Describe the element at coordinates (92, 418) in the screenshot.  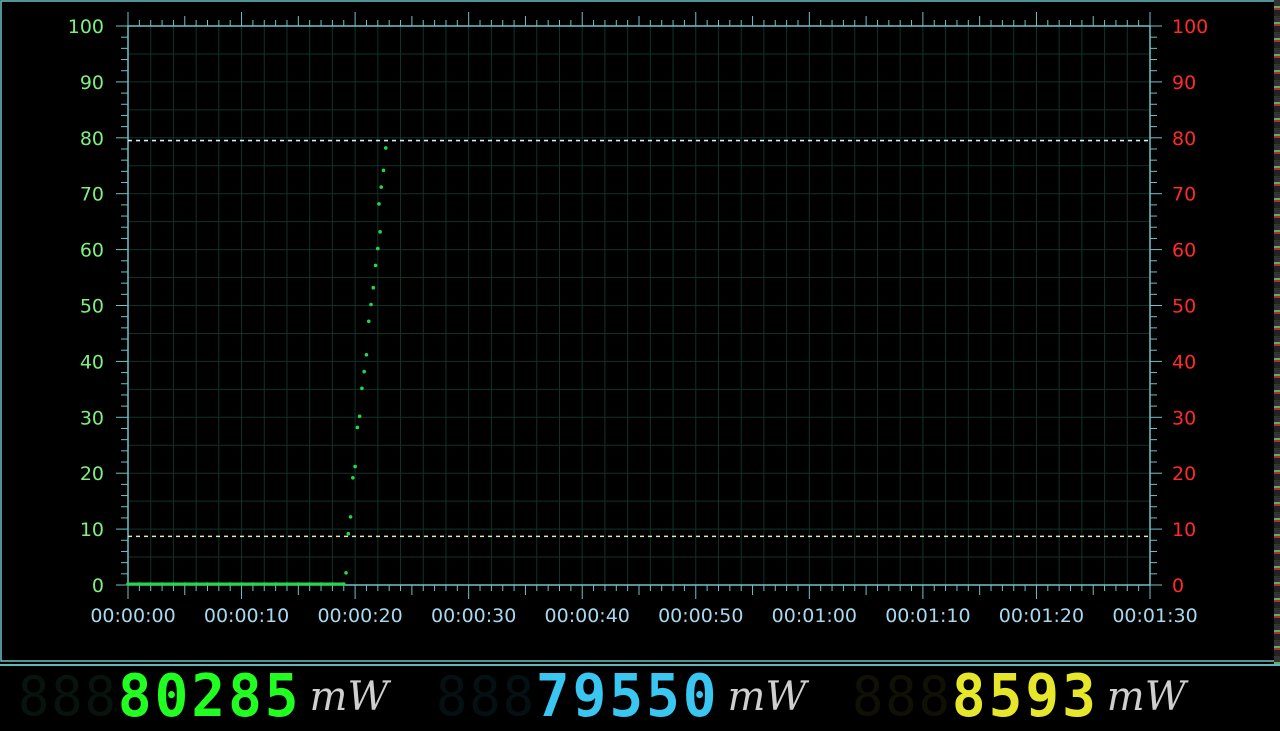
I see `y-left-tick-label: 30` at that location.